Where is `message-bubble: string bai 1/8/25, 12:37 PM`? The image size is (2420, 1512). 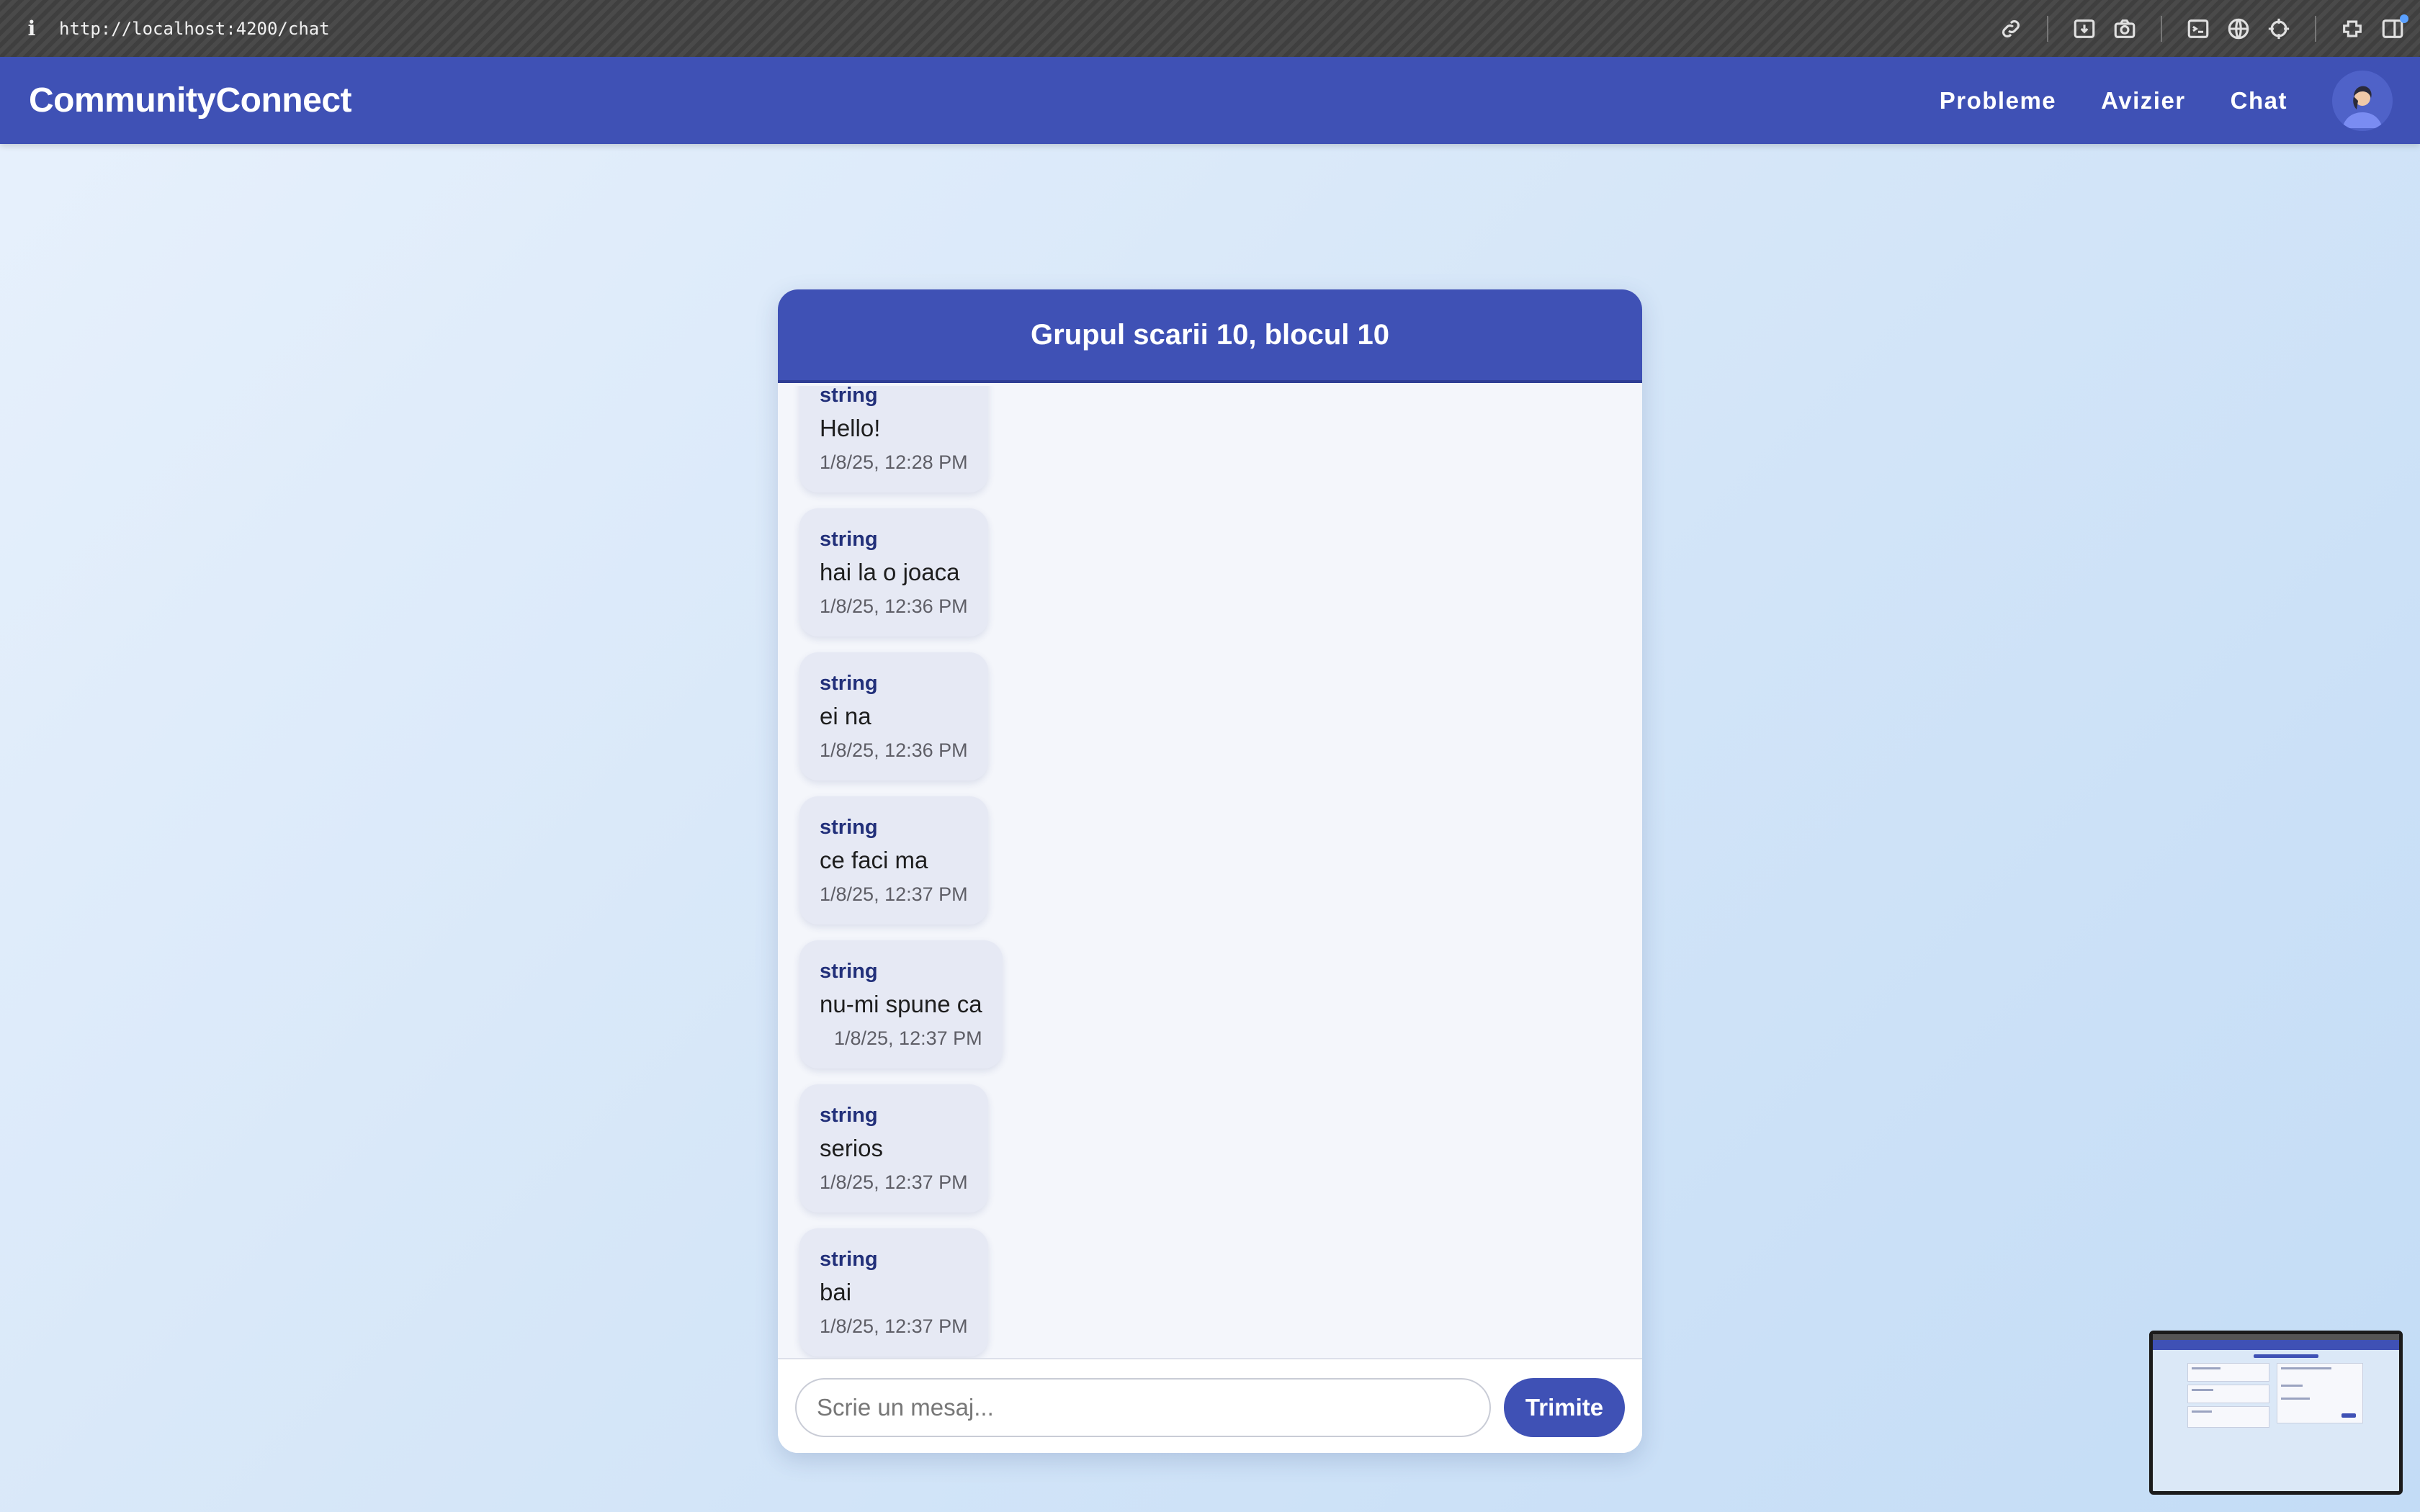
message-bubble: string bai 1/8/25, 12:37 PM is located at coordinates (893, 1292).